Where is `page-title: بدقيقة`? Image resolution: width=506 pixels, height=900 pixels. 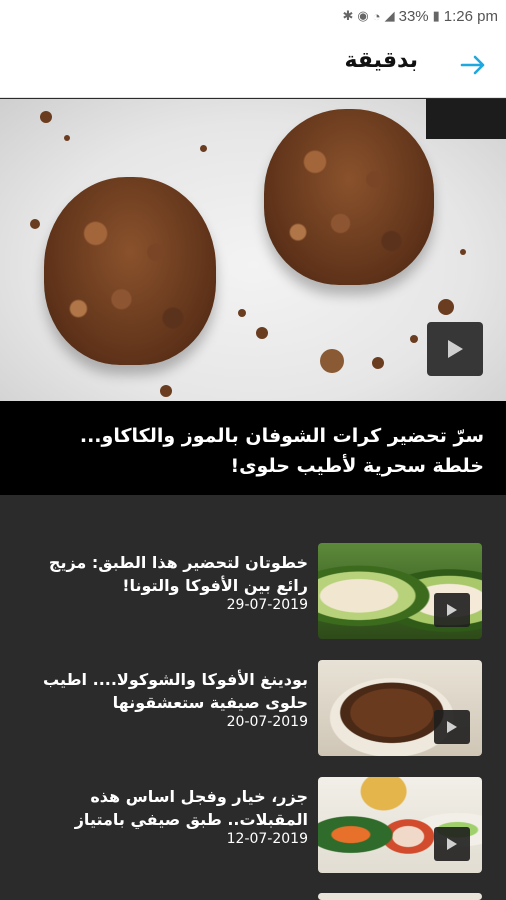
page-title: بدقيقة is located at coordinates (381, 60).